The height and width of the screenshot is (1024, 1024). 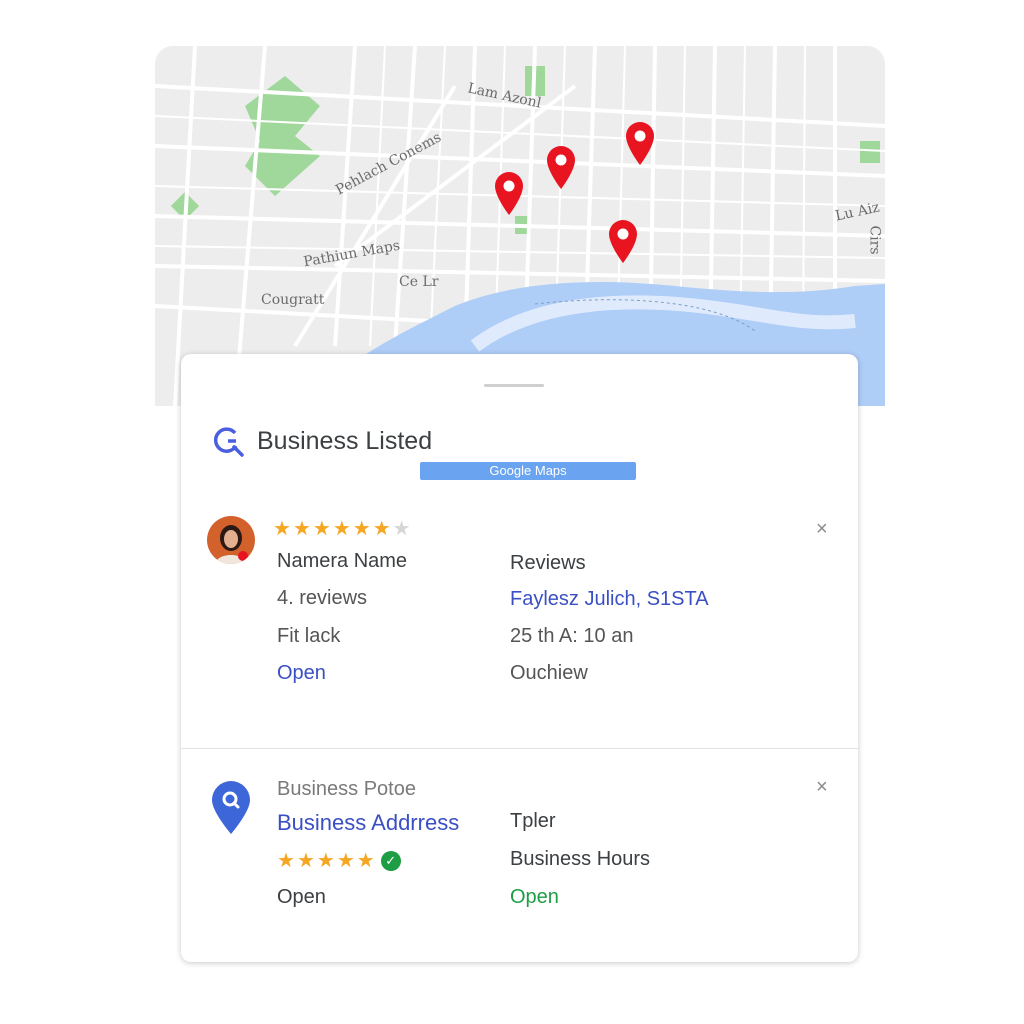 What do you see at coordinates (293, 300) in the screenshot?
I see `map-label: Cougratt` at bounding box center [293, 300].